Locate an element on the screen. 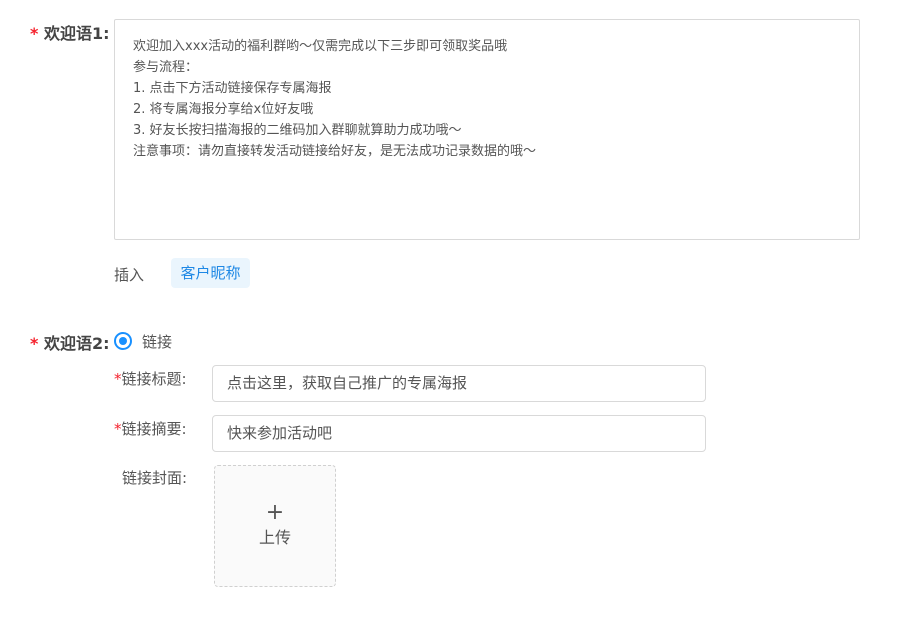 The height and width of the screenshot is (633, 900). link-summary-label: *链接摘要: is located at coordinates (150, 428).